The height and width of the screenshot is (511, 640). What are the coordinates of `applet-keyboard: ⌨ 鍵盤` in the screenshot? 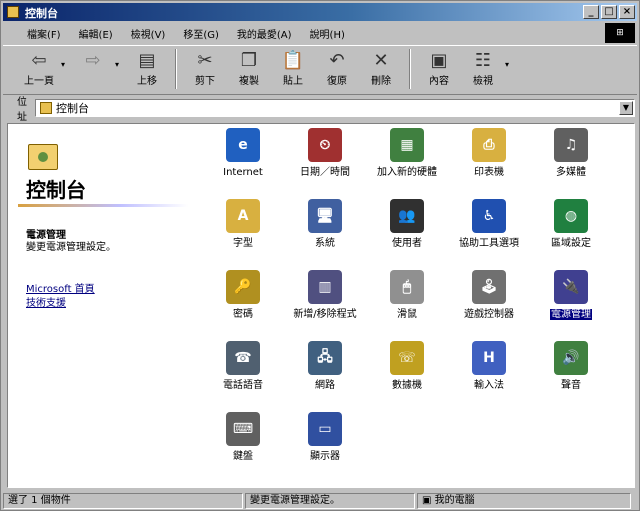 It's located at (243, 447).